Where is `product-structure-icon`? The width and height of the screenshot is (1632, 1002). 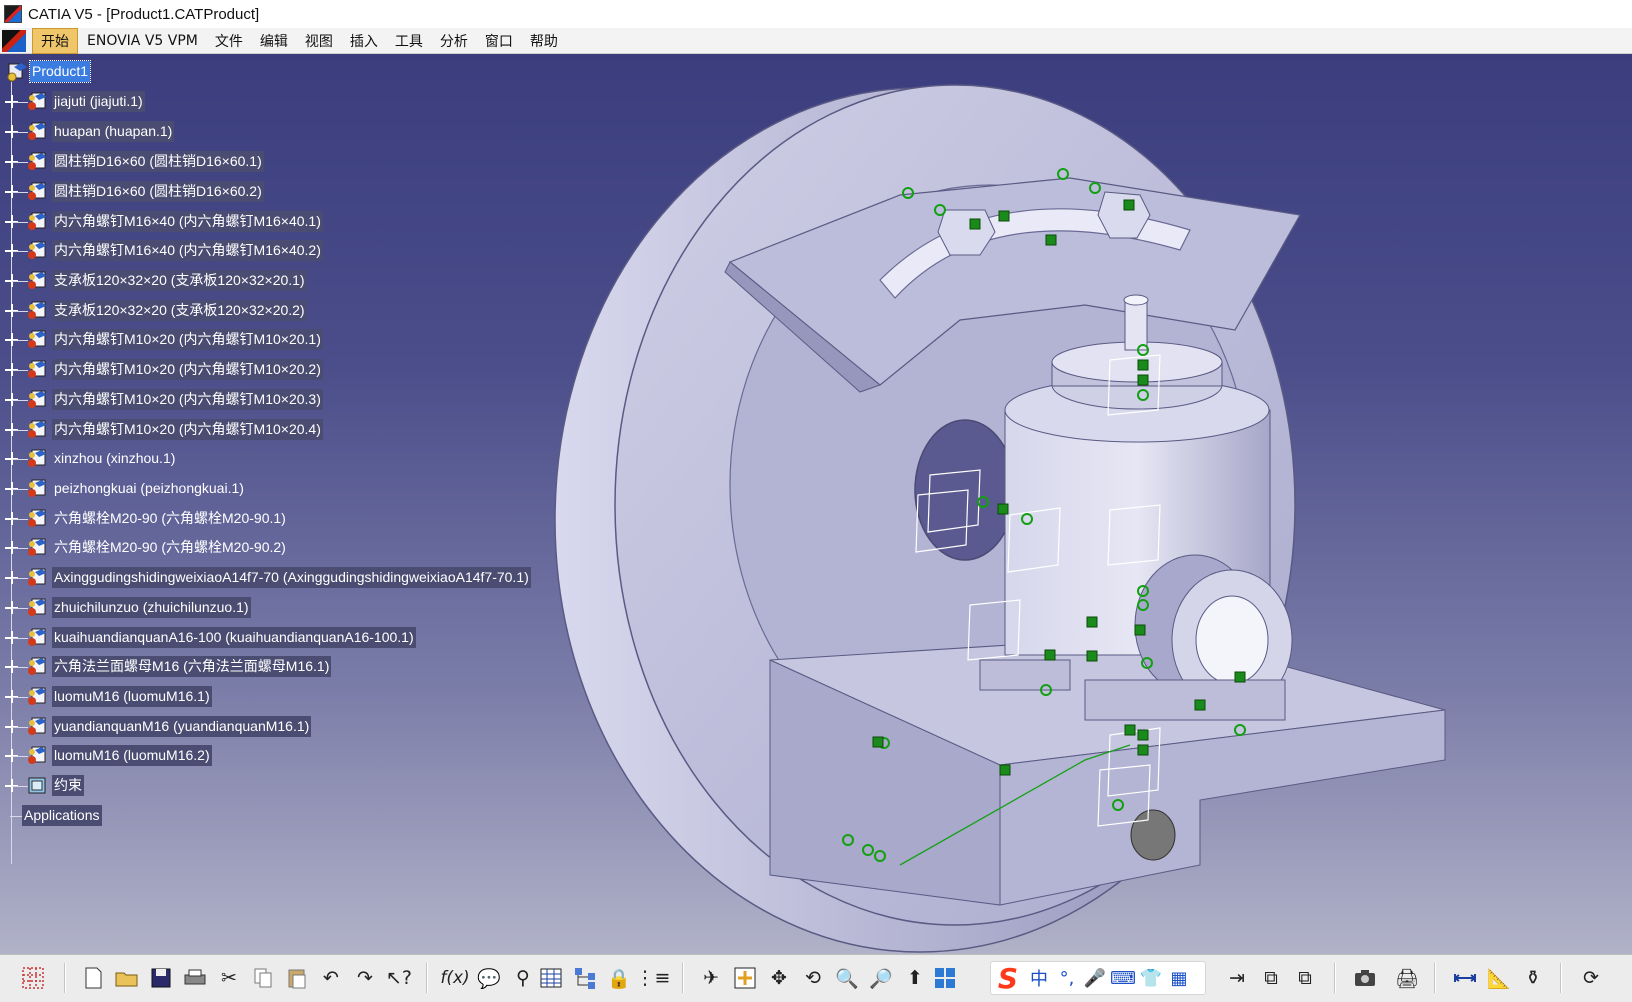
product-structure-icon is located at coordinates (585, 978).